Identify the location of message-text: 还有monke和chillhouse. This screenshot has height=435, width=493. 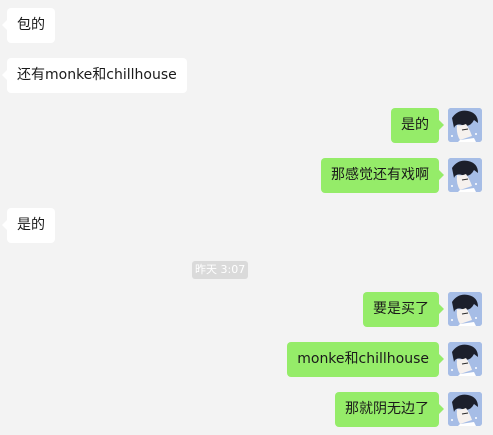
(97, 75).